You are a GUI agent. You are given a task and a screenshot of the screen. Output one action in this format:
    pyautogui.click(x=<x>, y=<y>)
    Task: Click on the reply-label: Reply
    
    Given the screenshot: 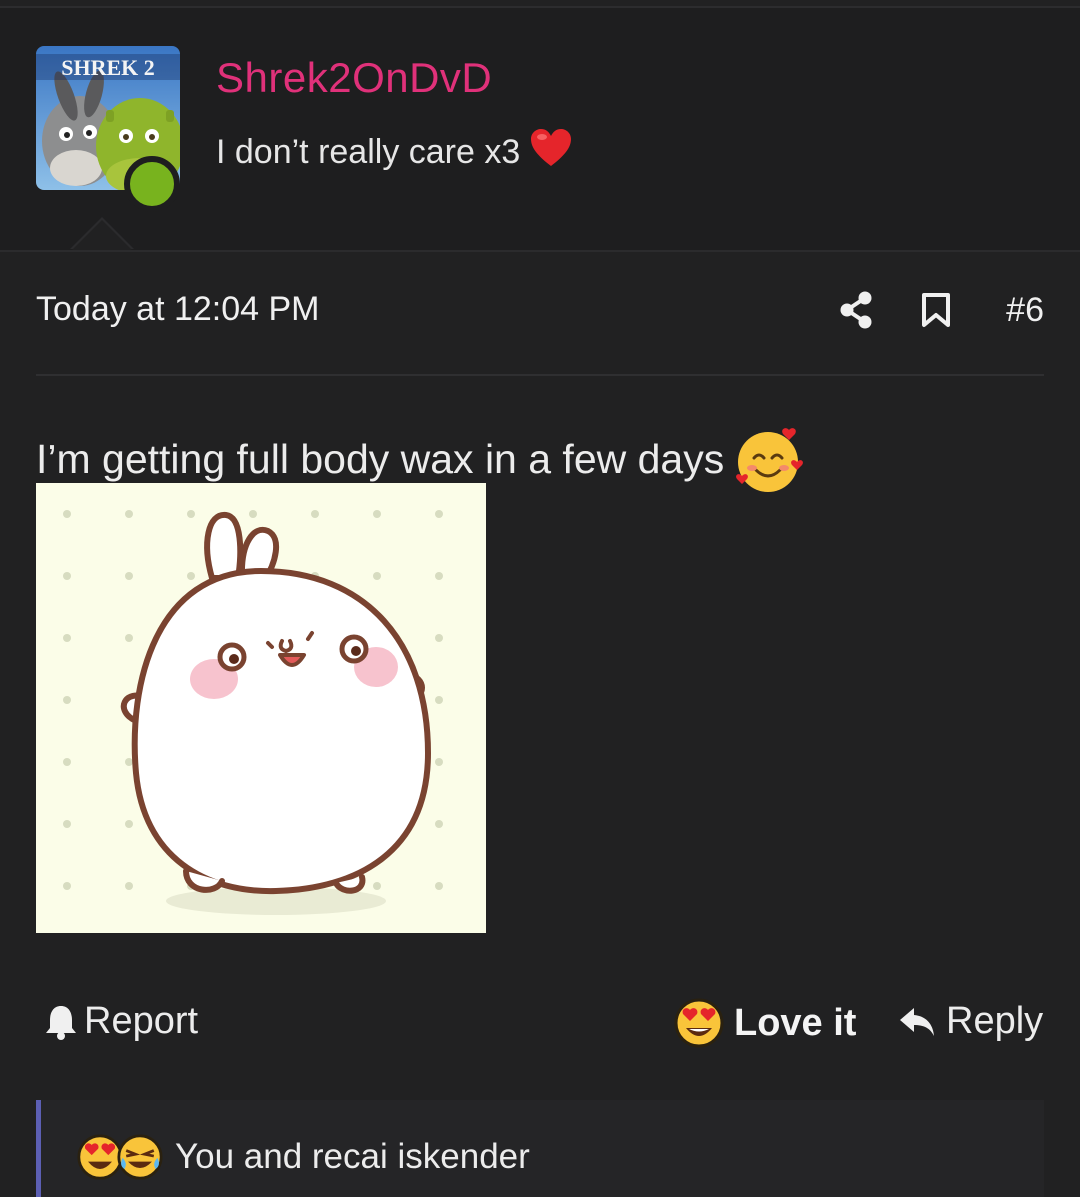 What is the action you would take?
    pyautogui.click(x=995, y=1021)
    